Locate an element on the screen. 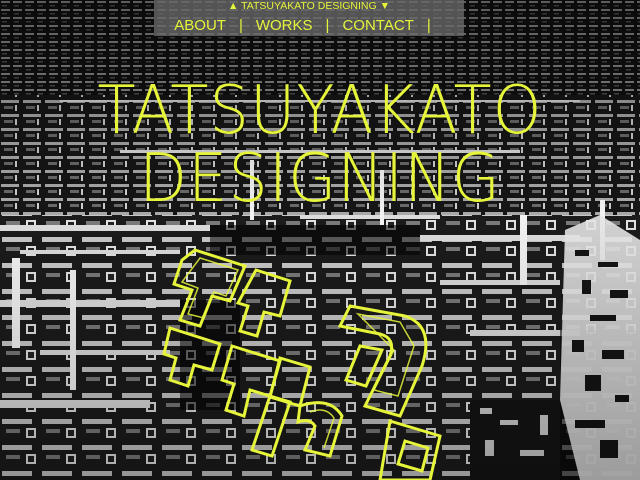 The height and width of the screenshot is (480, 640). nav-link-works: WORKS is located at coordinates (284, 25).